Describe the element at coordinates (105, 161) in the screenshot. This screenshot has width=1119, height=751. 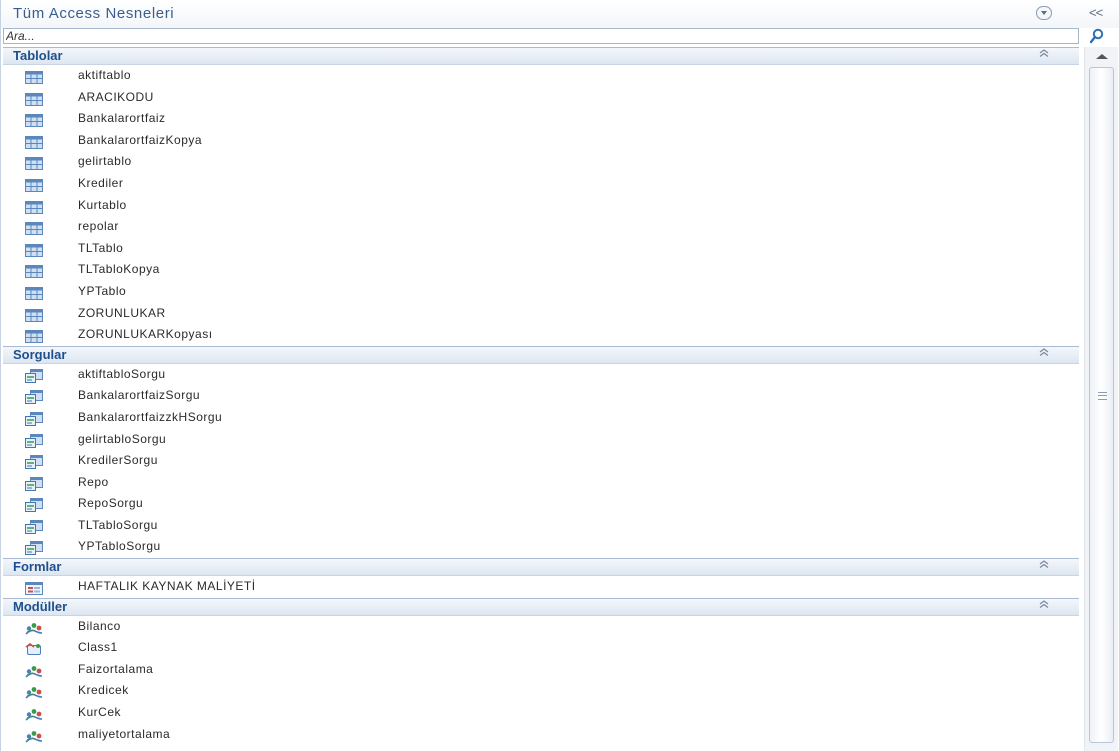
I see `list-item-label: gelirtablo` at that location.